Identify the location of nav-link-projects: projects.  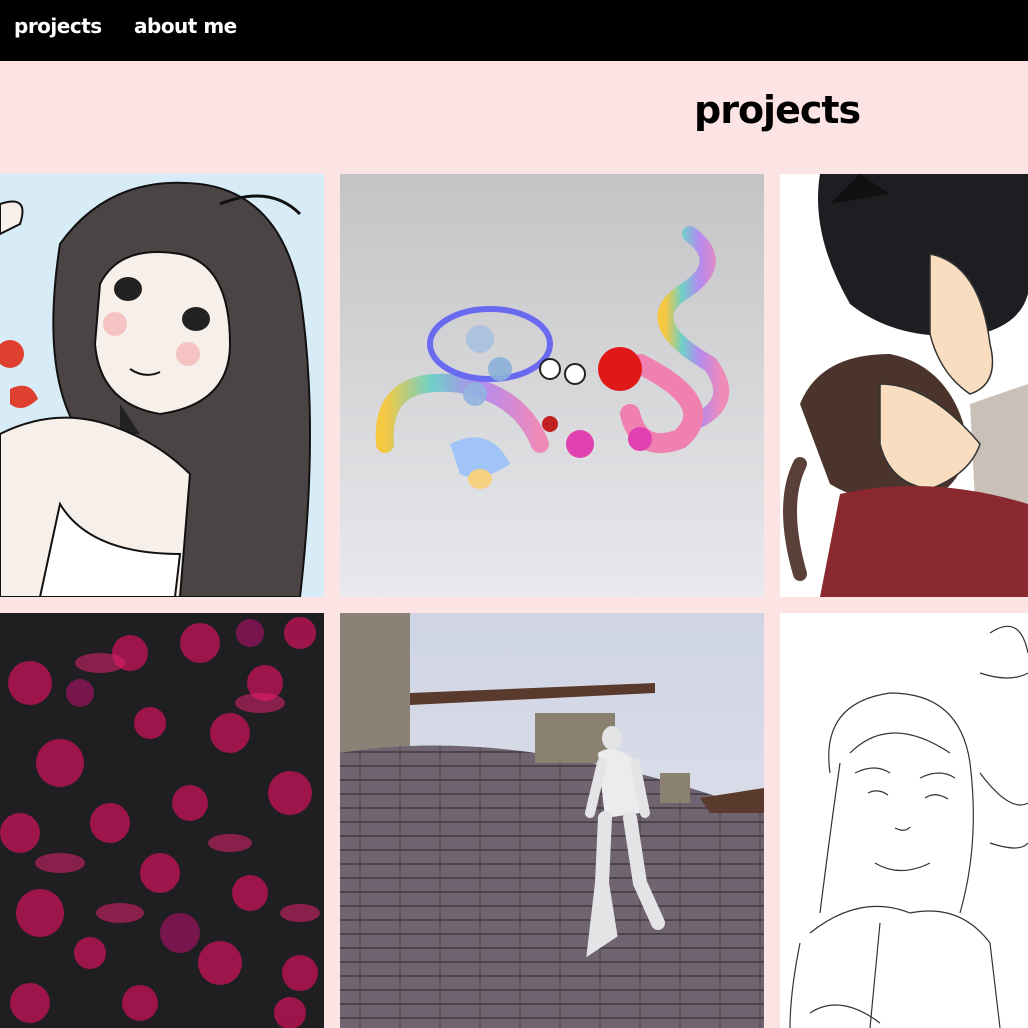
(58, 26).